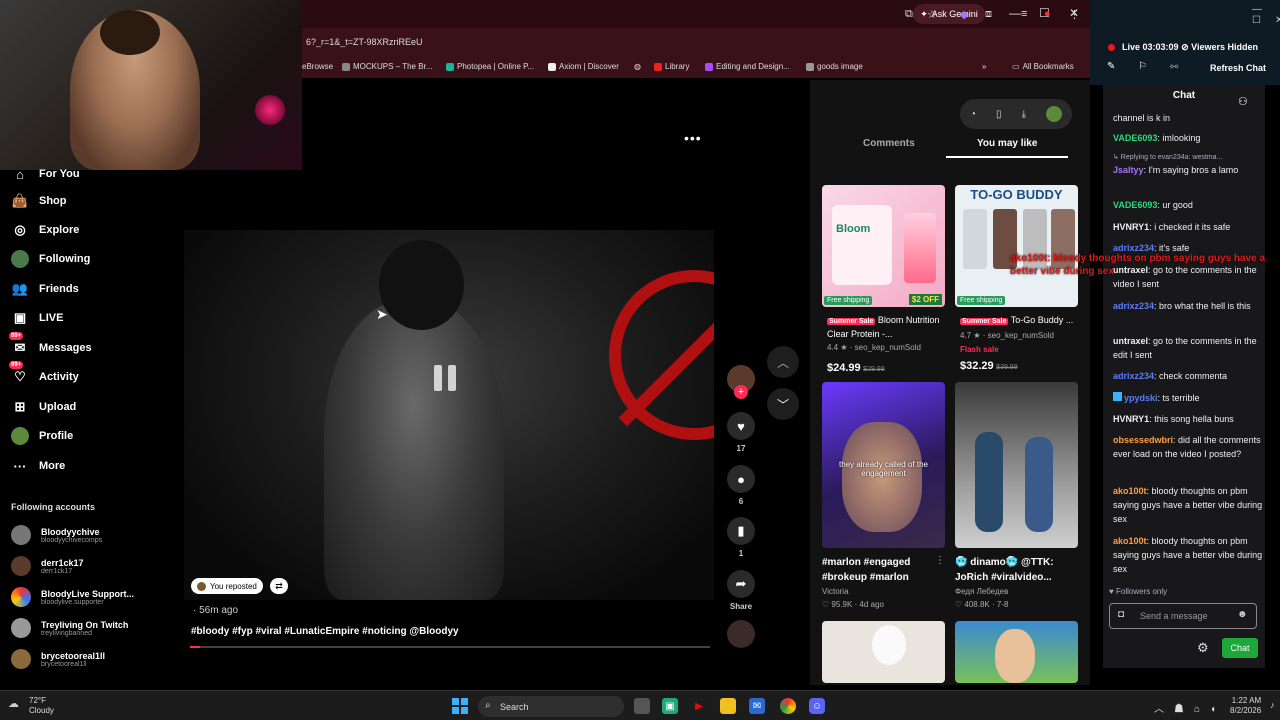  What do you see at coordinates (783, 404) in the screenshot?
I see `next-video-button: ﹀` at bounding box center [783, 404].